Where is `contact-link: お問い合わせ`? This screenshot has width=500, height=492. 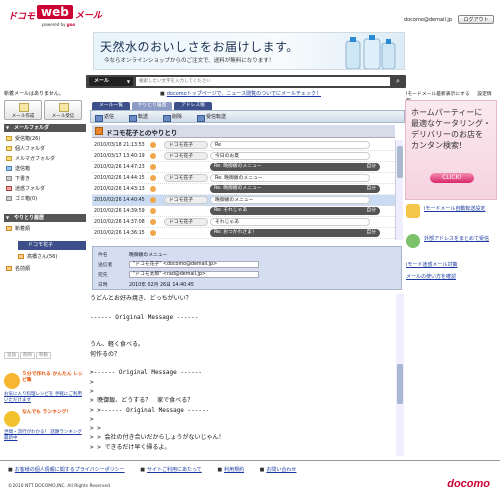 contact-link: お問い合わせ is located at coordinates (278, 470).